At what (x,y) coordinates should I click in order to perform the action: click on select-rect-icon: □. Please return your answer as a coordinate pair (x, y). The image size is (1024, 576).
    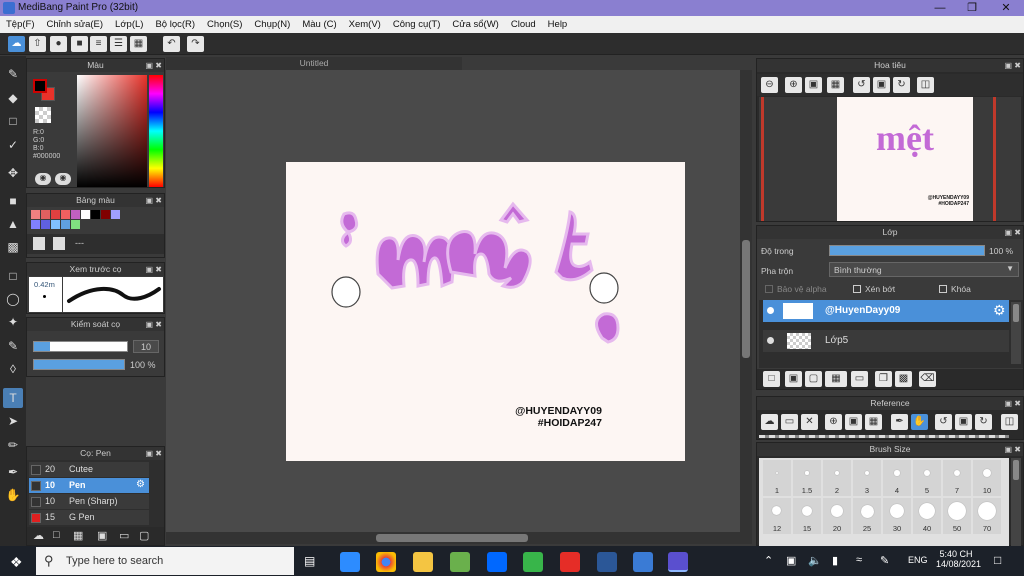
    Looking at the image, I should click on (13, 276).